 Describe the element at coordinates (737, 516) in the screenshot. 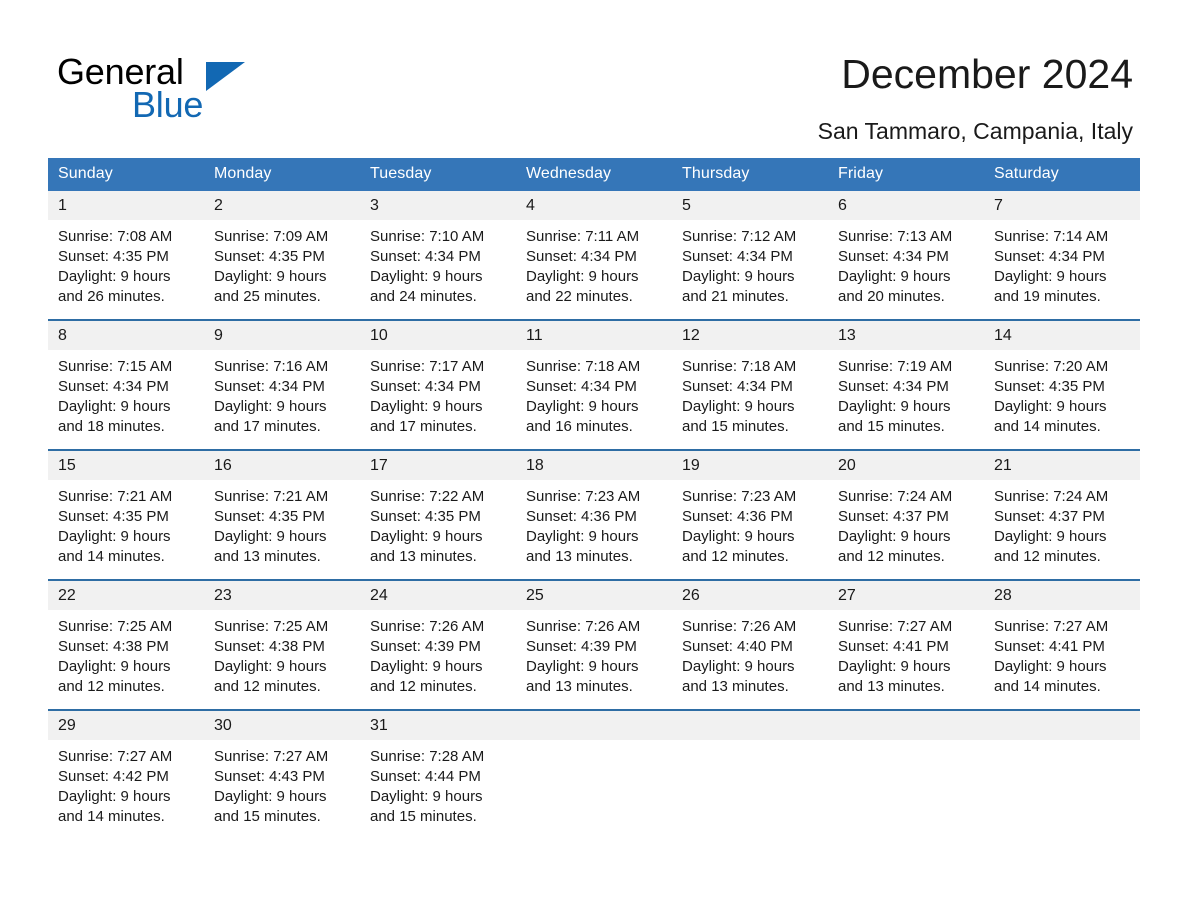

I see `sunset-text: Sunset: 4:36 PM` at that location.